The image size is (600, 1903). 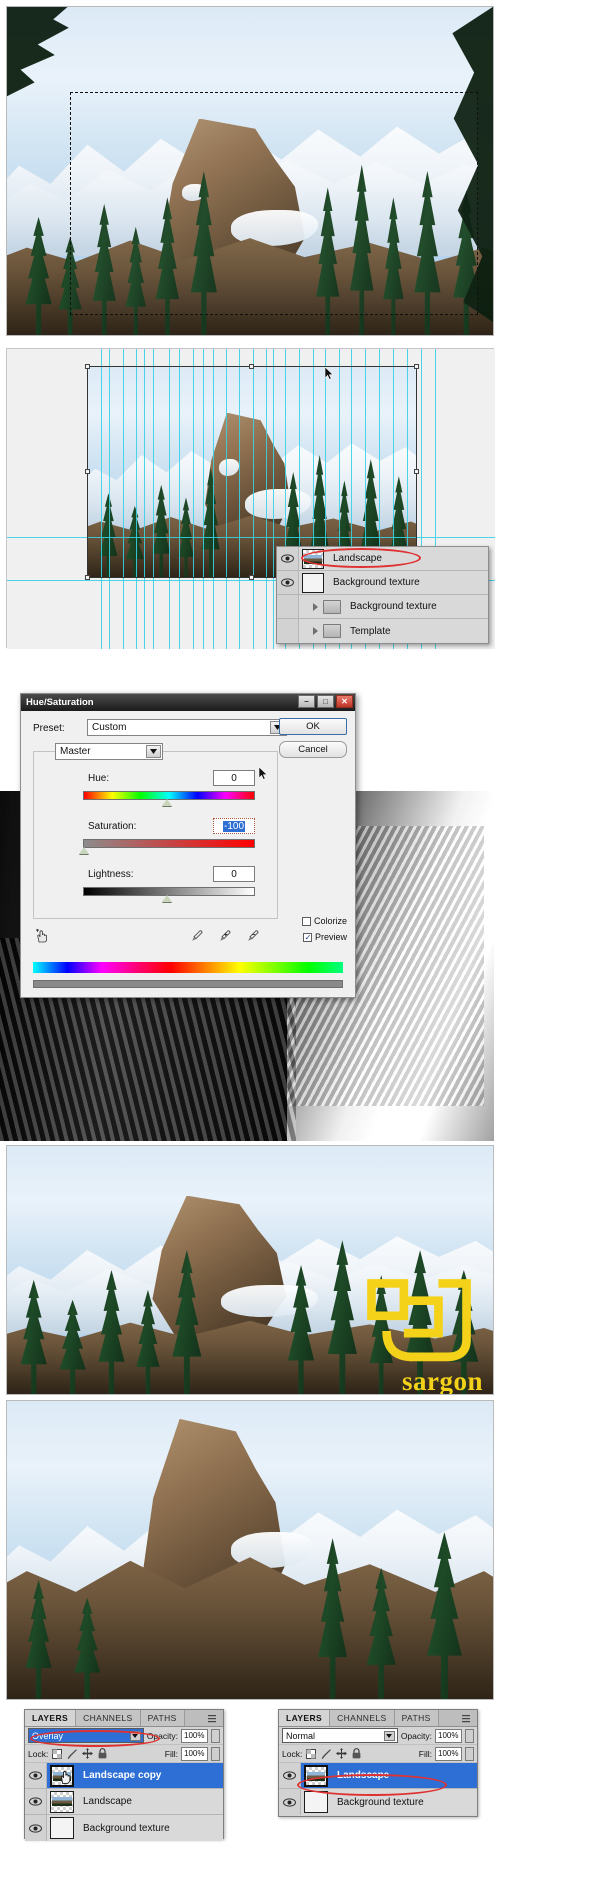 I want to click on targeted-adjustment-icon, so click(x=42, y=938).